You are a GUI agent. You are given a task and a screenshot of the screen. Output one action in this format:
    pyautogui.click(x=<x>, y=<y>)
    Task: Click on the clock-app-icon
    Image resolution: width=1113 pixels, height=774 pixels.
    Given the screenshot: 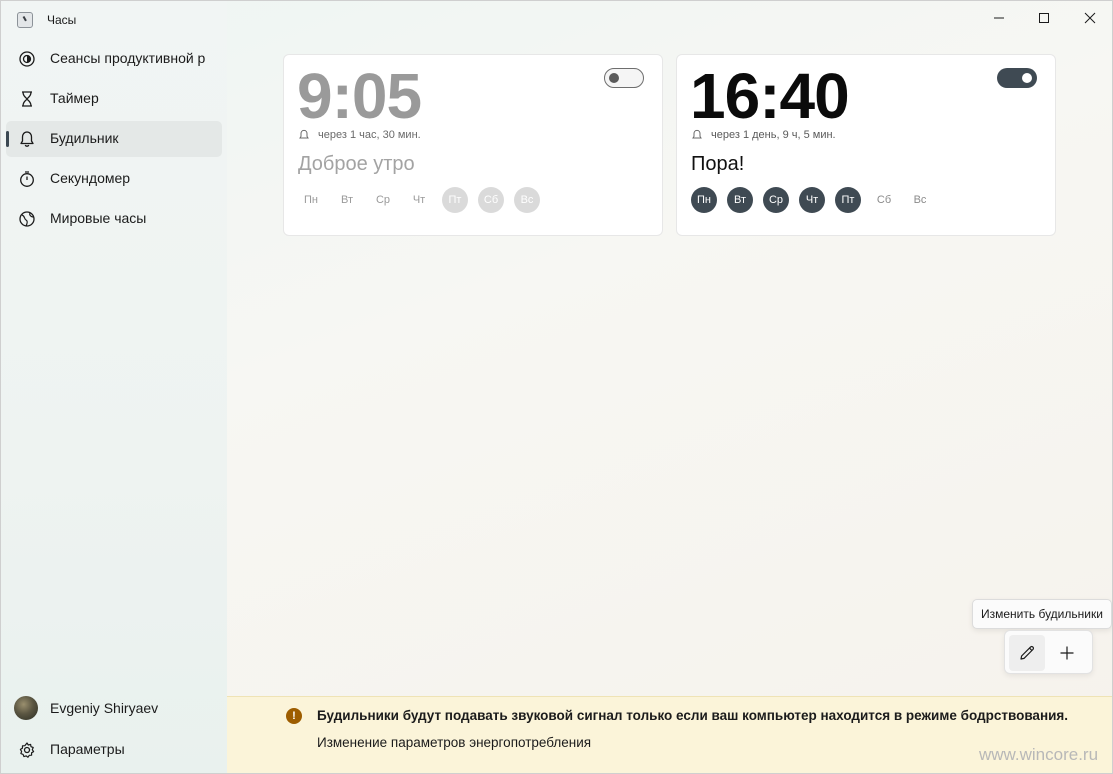 What is the action you would take?
    pyautogui.click(x=25, y=20)
    